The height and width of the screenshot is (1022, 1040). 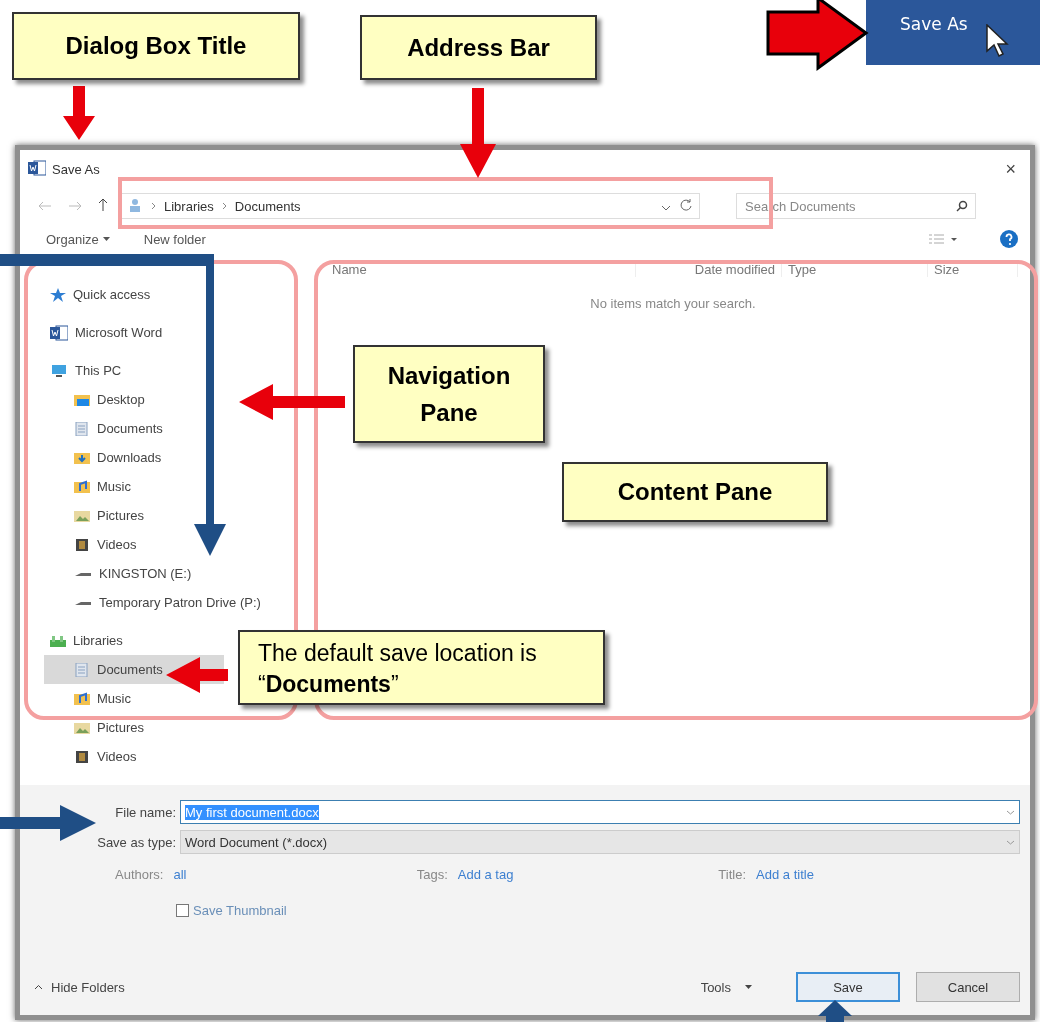 What do you see at coordinates (145, 812) in the screenshot?
I see `field-label: File name:` at bounding box center [145, 812].